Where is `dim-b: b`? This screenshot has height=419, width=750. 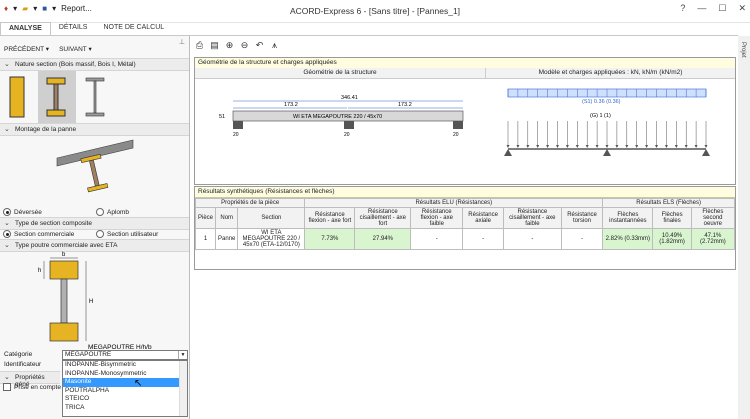
dim-b: b is located at coordinates (64, 255).